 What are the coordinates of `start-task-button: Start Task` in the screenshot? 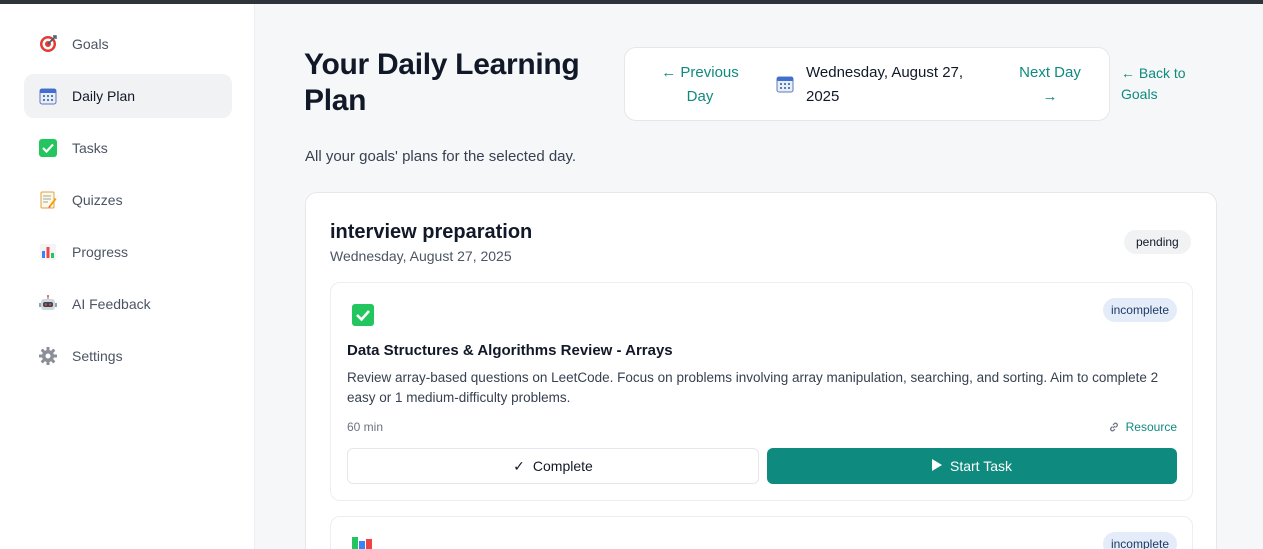 It's located at (972, 466).